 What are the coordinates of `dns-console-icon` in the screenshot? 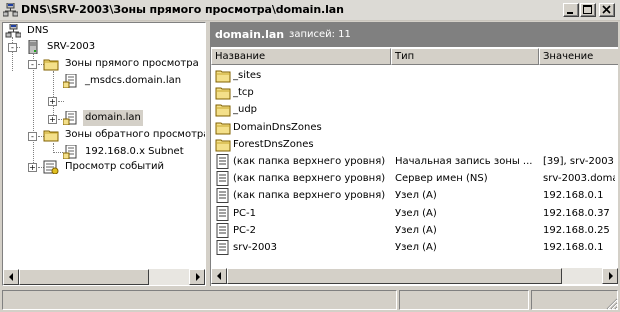 It's located at (13, 31).